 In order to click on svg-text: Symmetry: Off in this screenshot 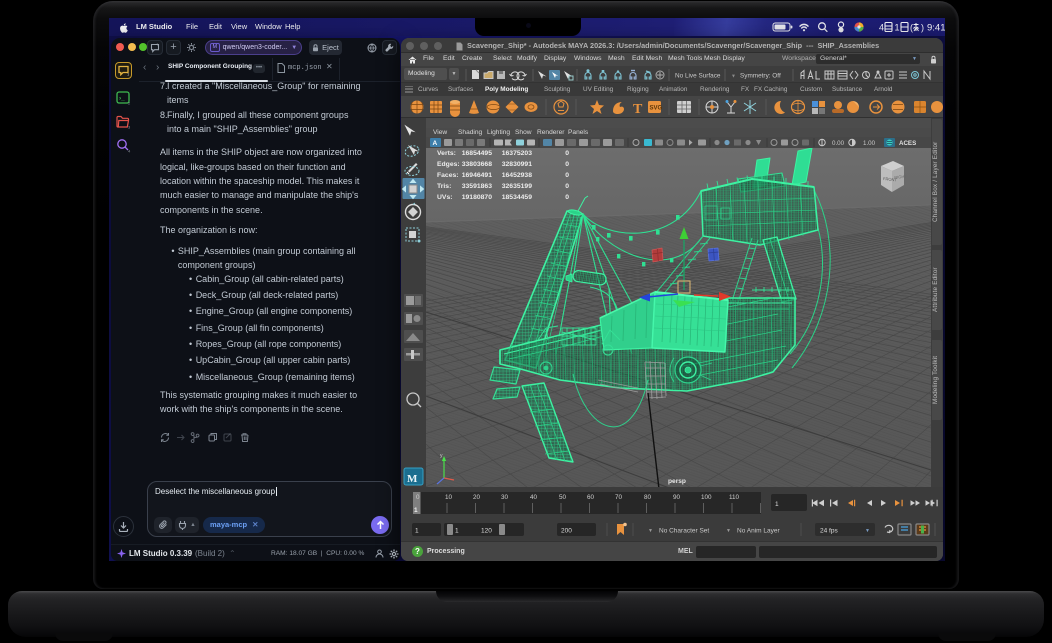, I will do `click(760, 75)`.